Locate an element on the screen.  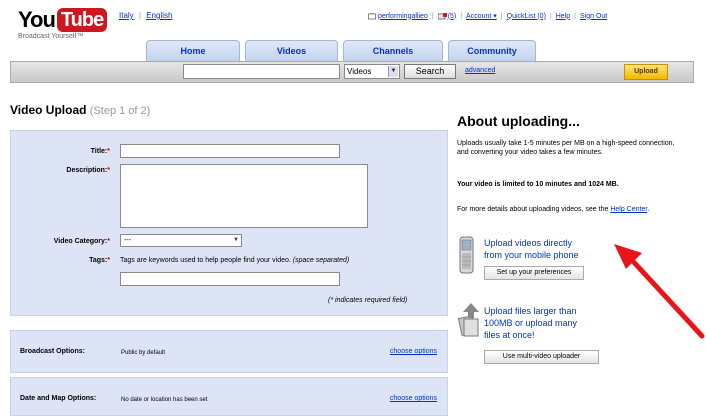
broadcast-options-label: Broadcast Options: is located at coordinates (52, 351).